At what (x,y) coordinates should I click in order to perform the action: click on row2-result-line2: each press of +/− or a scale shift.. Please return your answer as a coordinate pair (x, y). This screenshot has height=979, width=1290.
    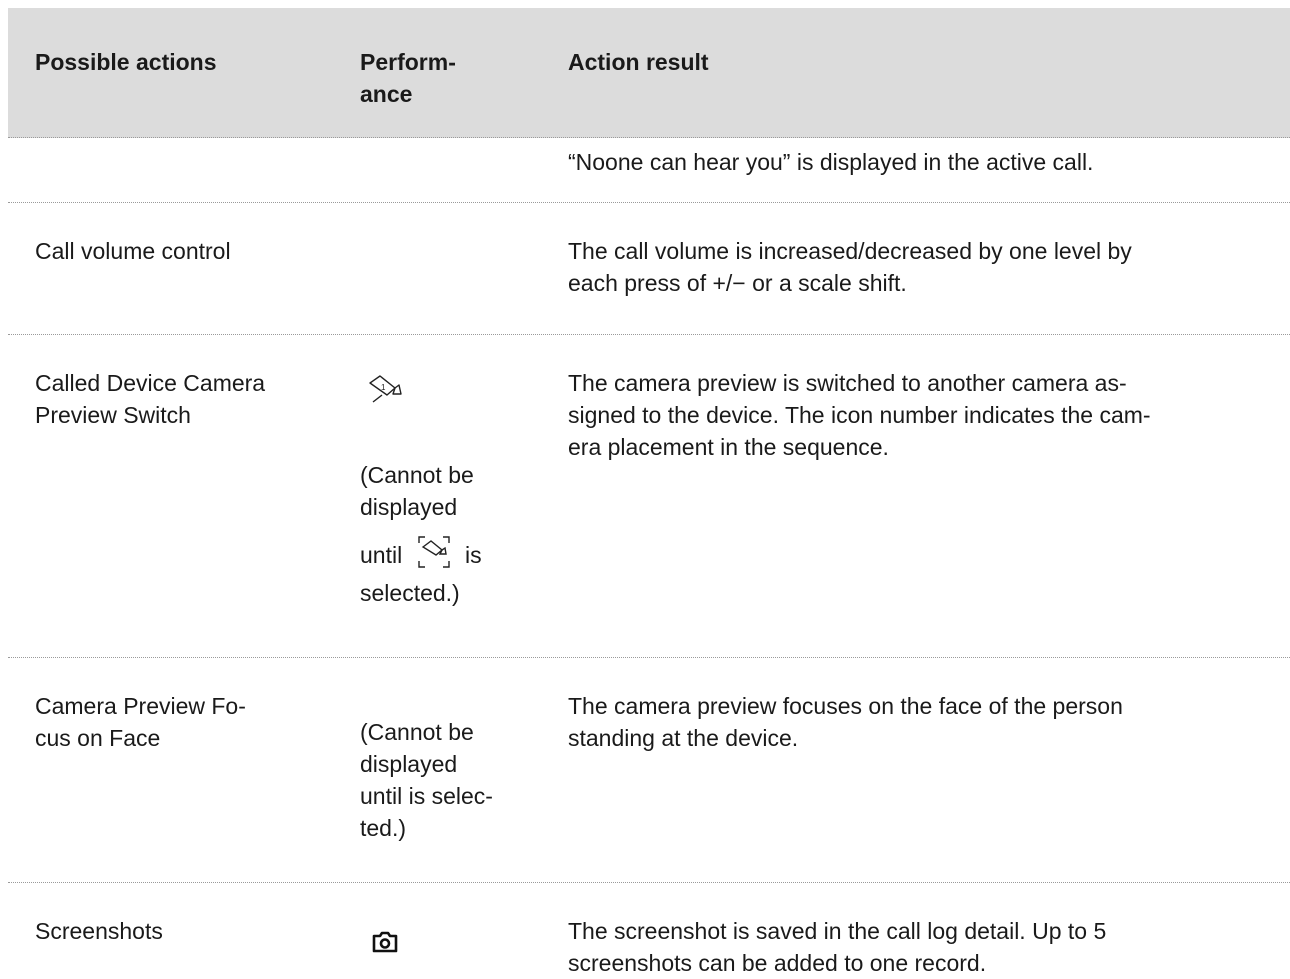
    Looking at the image, I should click on (737, 283).